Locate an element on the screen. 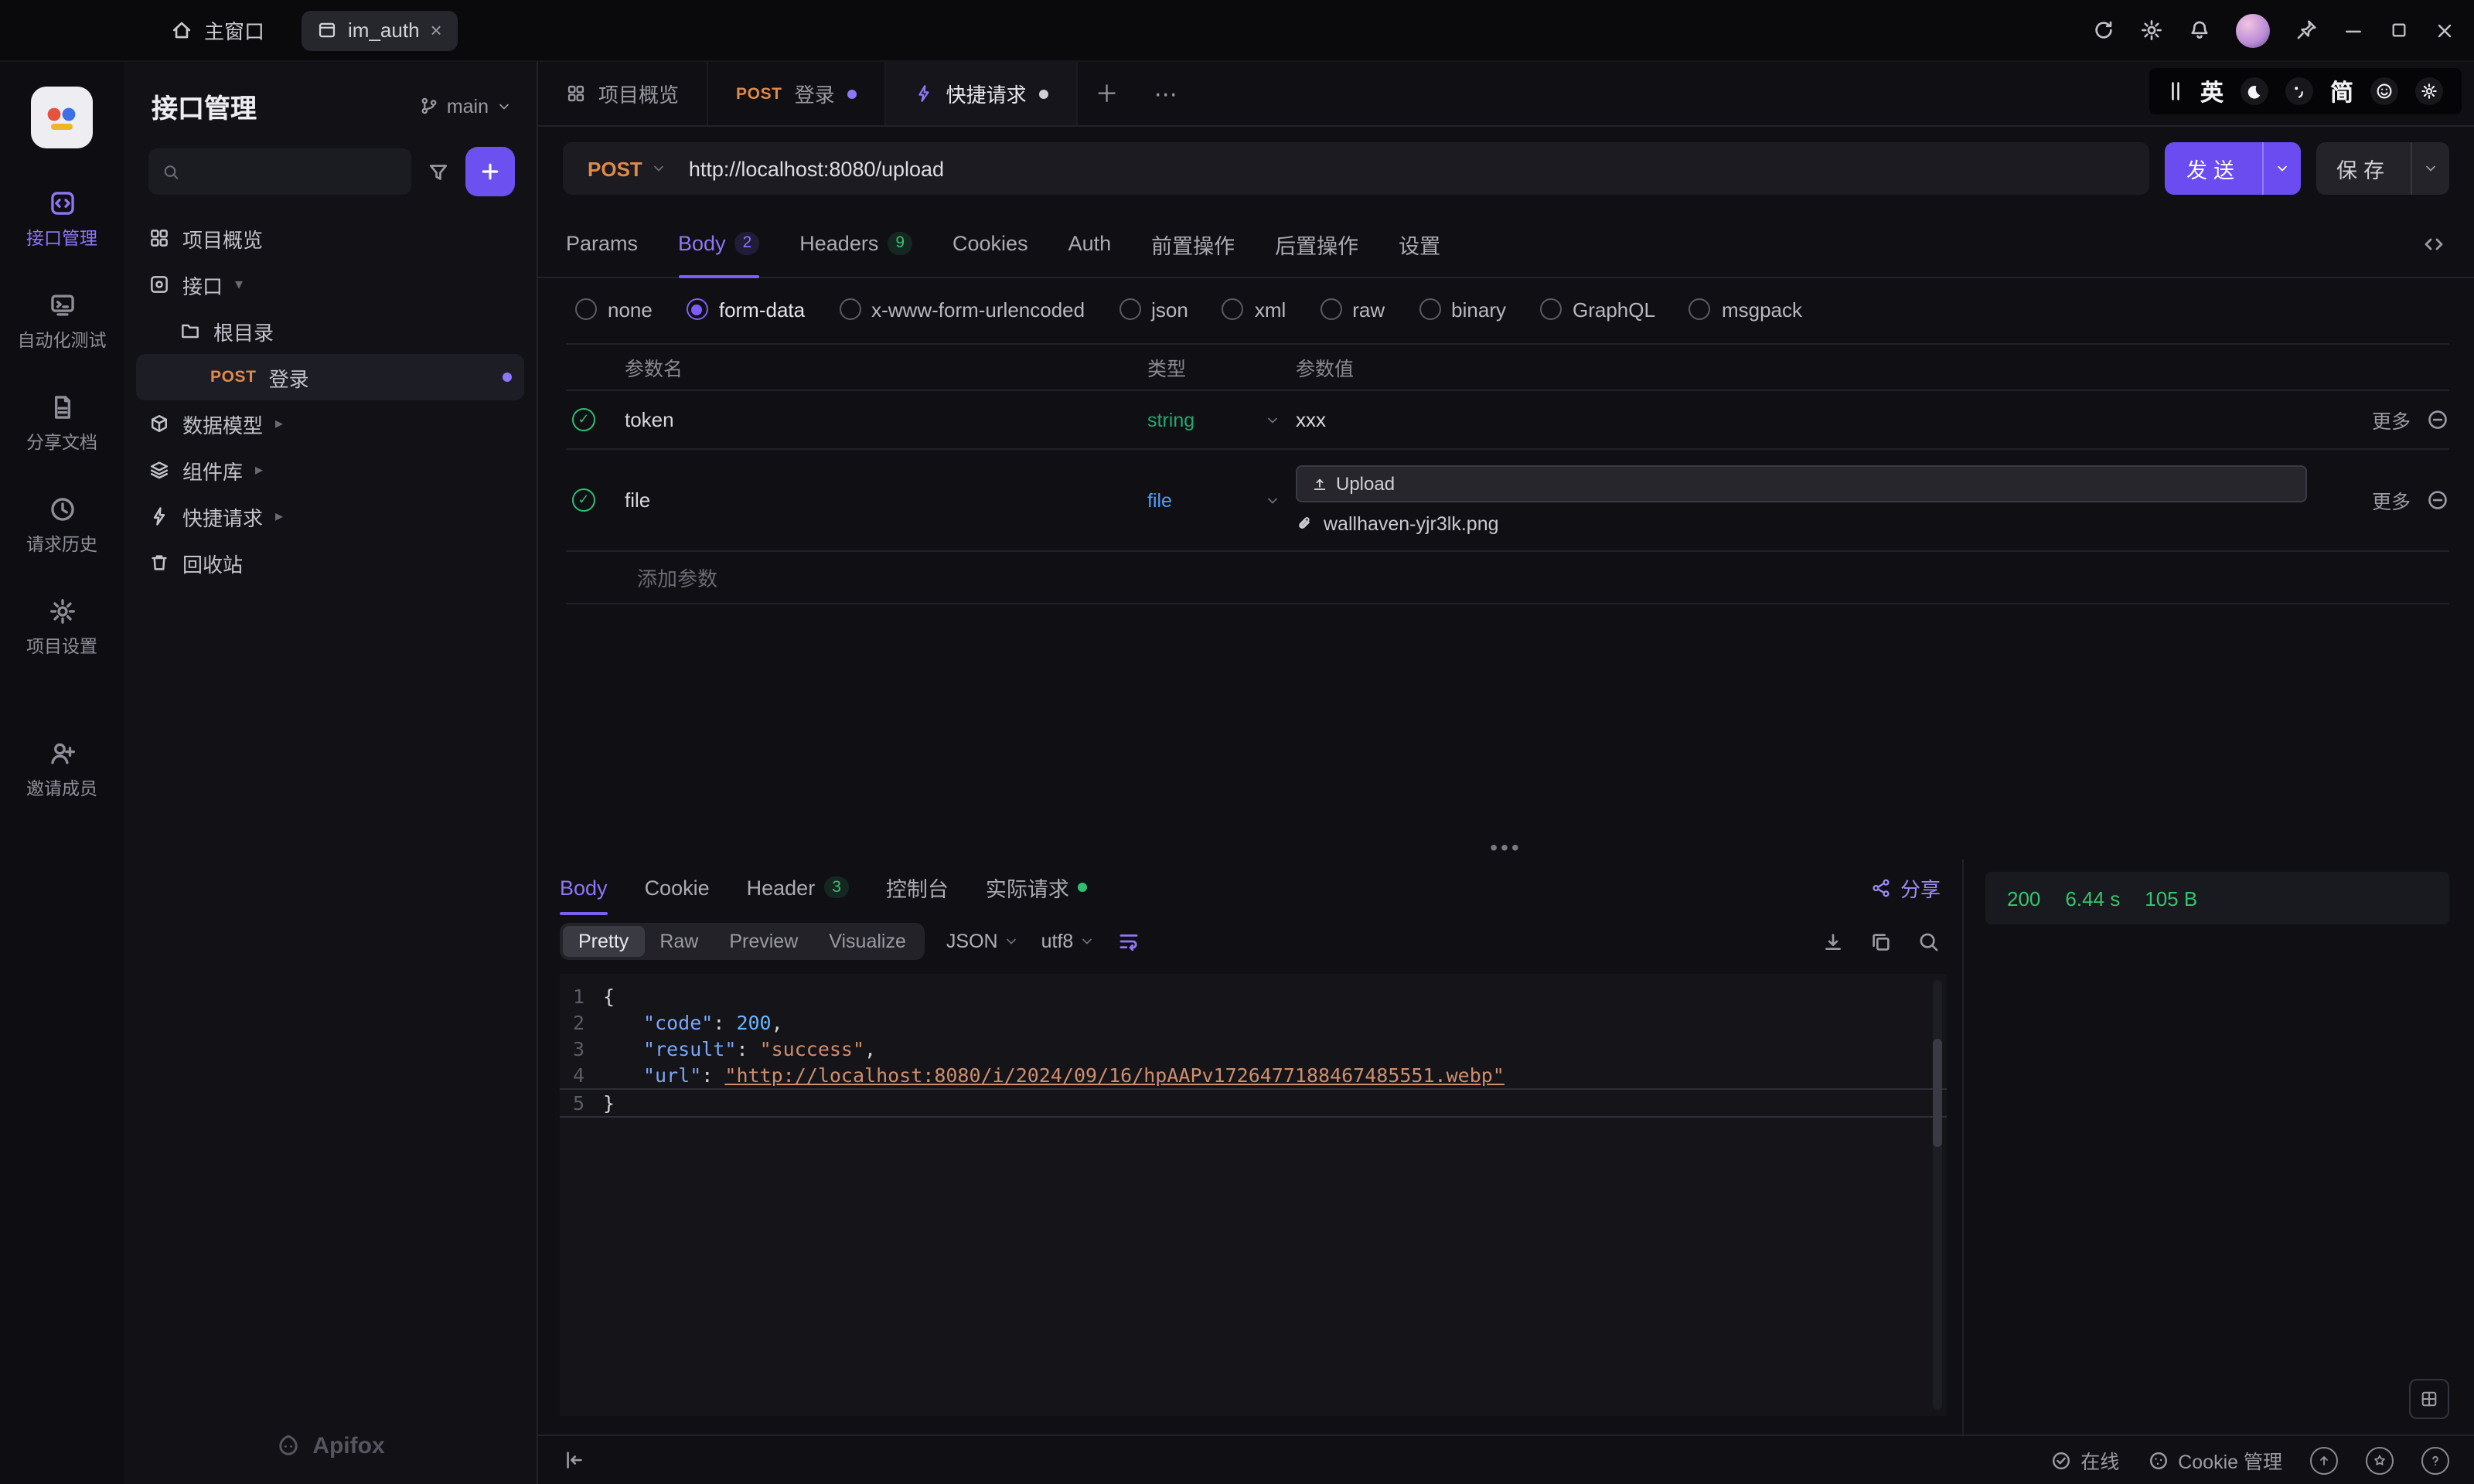 The image size is (2474, 1484). param-type-select: string is located at coordinates (1221, 420).